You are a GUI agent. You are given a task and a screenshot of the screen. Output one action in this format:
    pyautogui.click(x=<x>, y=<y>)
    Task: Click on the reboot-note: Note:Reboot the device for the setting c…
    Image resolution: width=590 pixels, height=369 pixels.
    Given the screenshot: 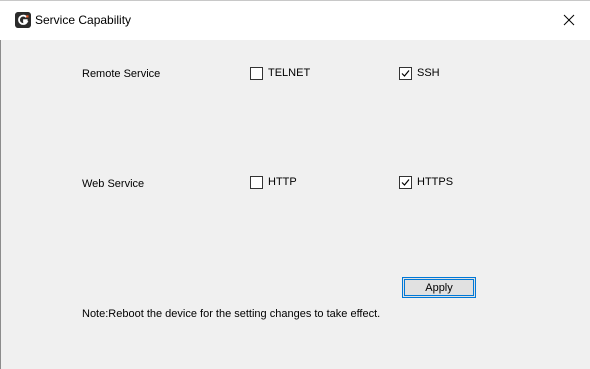 What is the action you would take?
    pyautogui.click(x=231, y=314)
    